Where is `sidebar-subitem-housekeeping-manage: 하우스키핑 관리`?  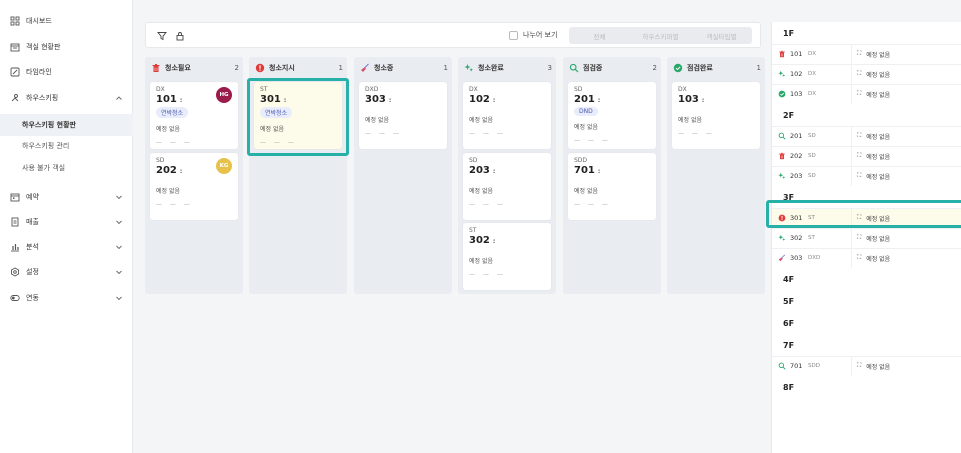
sidebar-subitem-housekeeping-manage: 하우스키핑 관리 is located at coordinates (66, 146).